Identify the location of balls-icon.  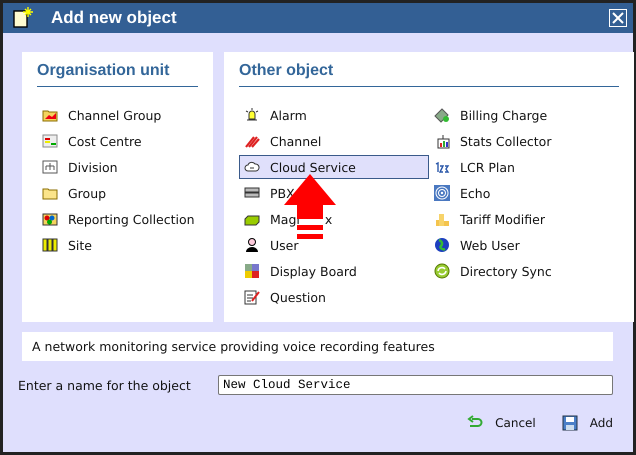
(50, 219).